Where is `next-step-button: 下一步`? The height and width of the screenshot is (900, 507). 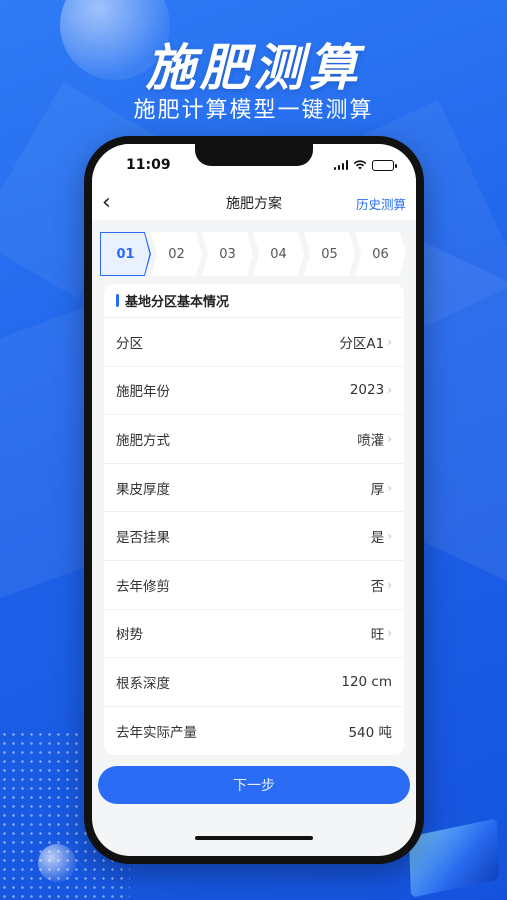
next-step-button: 下一步 is located at coordinates (254, 785).